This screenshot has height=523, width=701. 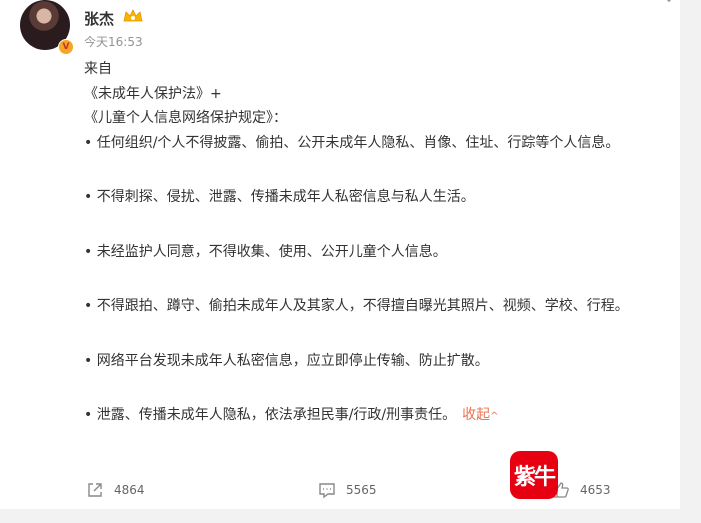 What do you see at coordinates (494, 416) in the screenshot?
I see `collapse-arrow-icon: ^` at bounding box center [494, 416].